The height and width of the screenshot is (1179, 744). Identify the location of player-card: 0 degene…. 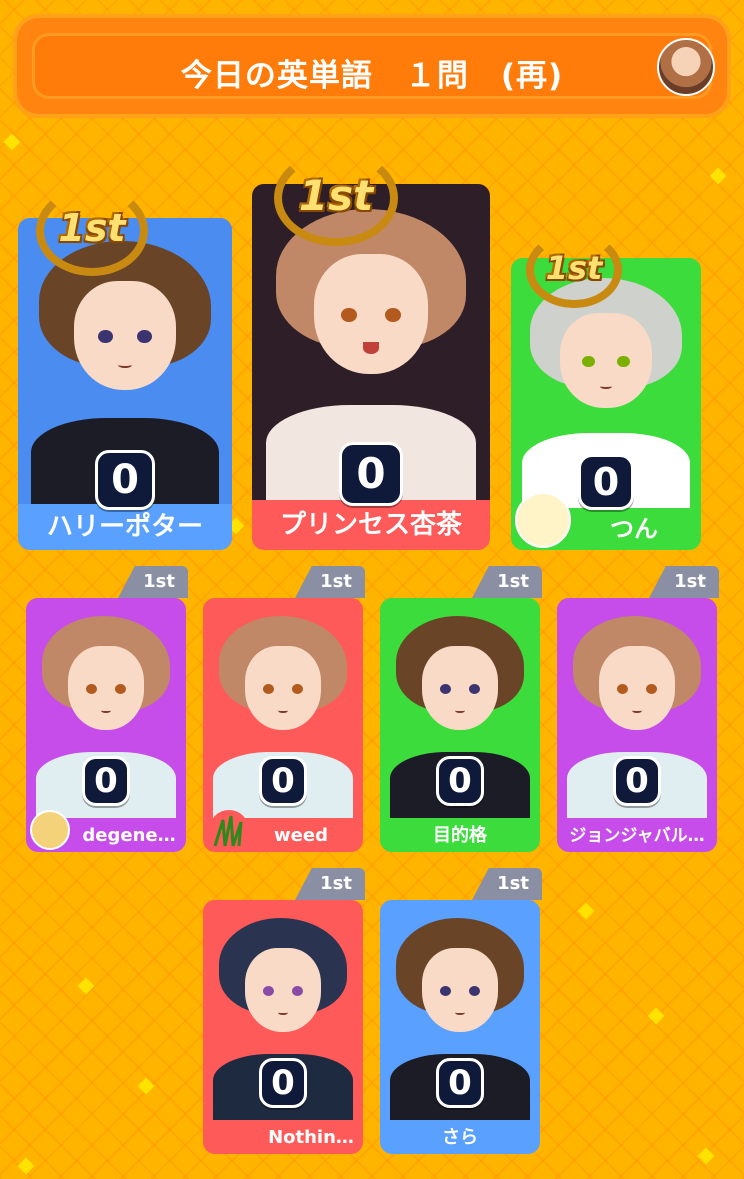
(106, 725).